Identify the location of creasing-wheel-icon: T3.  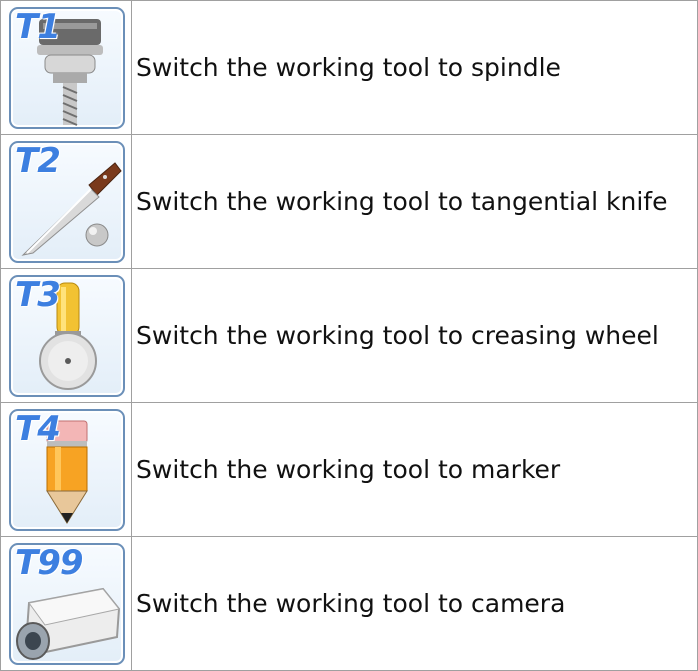
(67, 335).